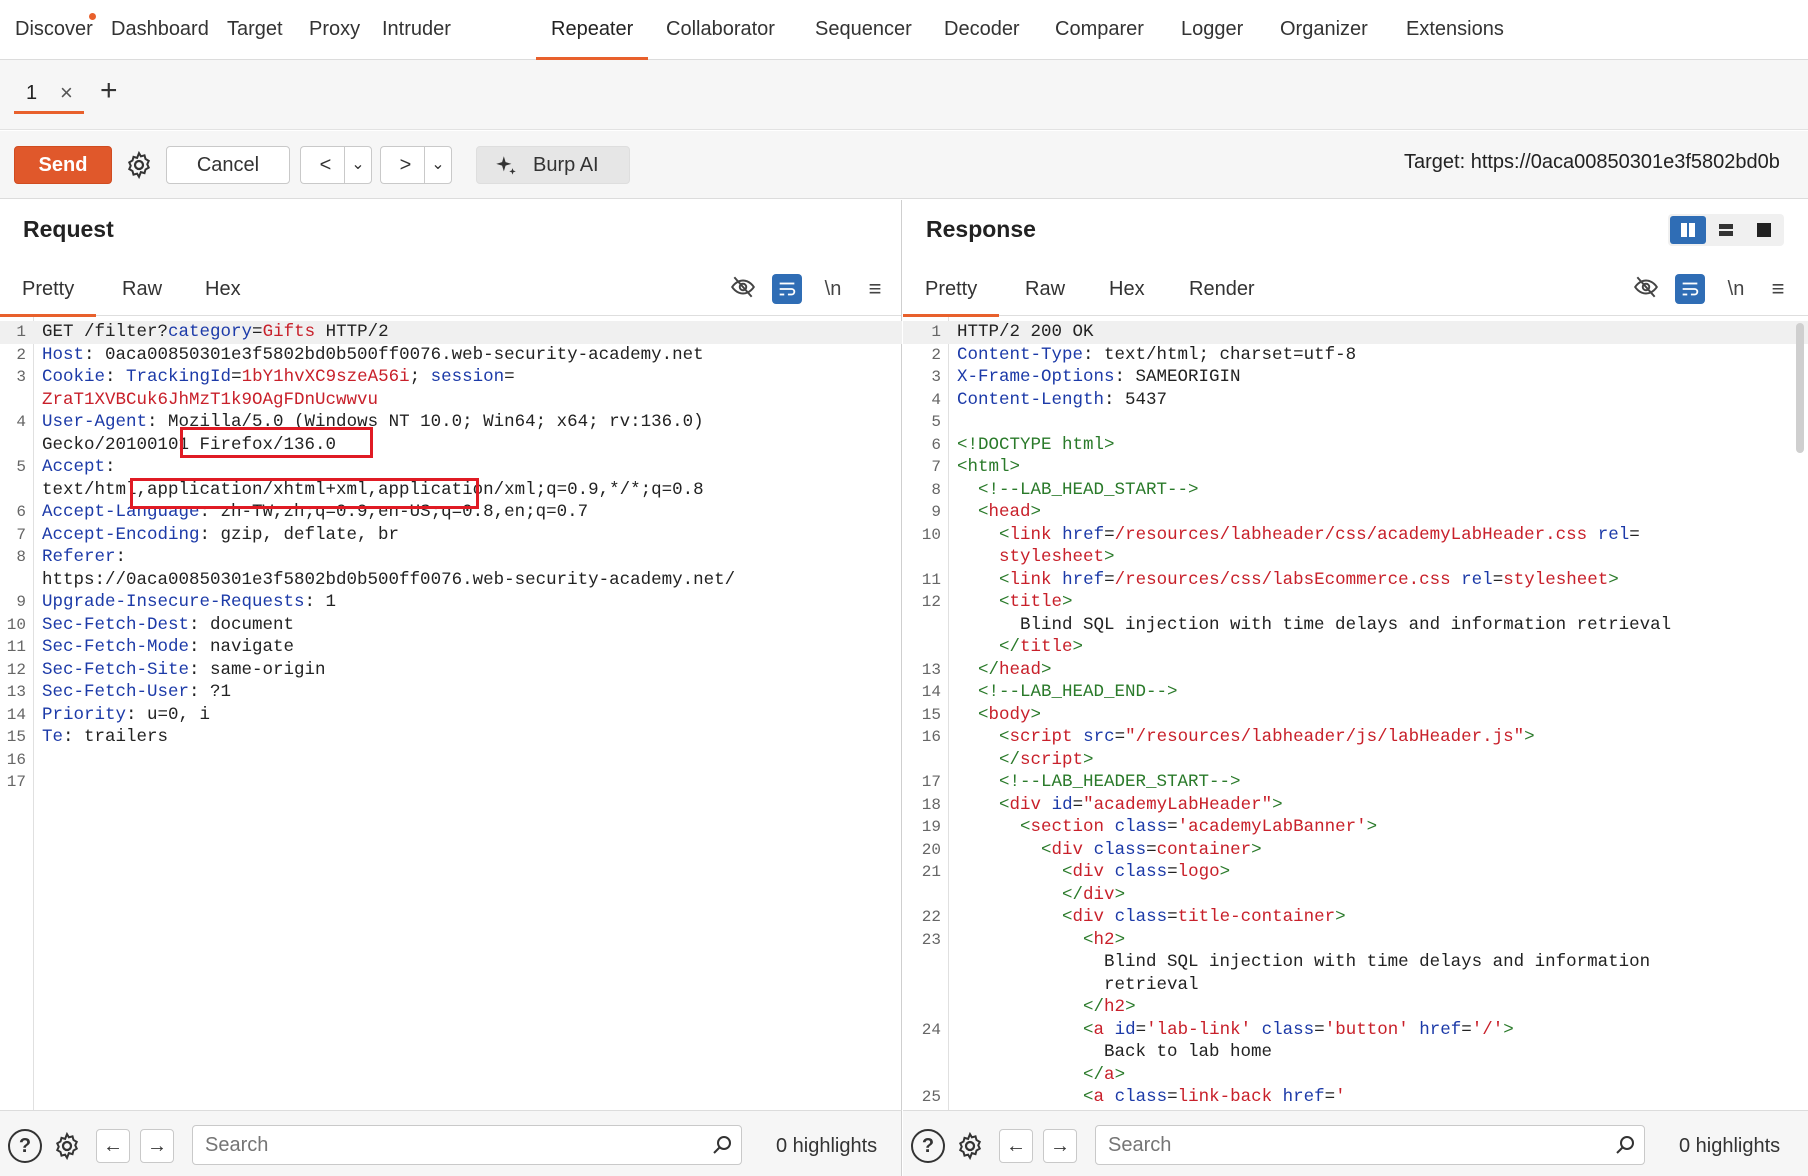 This screenshot has width=1808, height=1176. Describe the element at coordinates (416, 30) in the screenshot. I see `nav-intruder: Intruder` at that location.